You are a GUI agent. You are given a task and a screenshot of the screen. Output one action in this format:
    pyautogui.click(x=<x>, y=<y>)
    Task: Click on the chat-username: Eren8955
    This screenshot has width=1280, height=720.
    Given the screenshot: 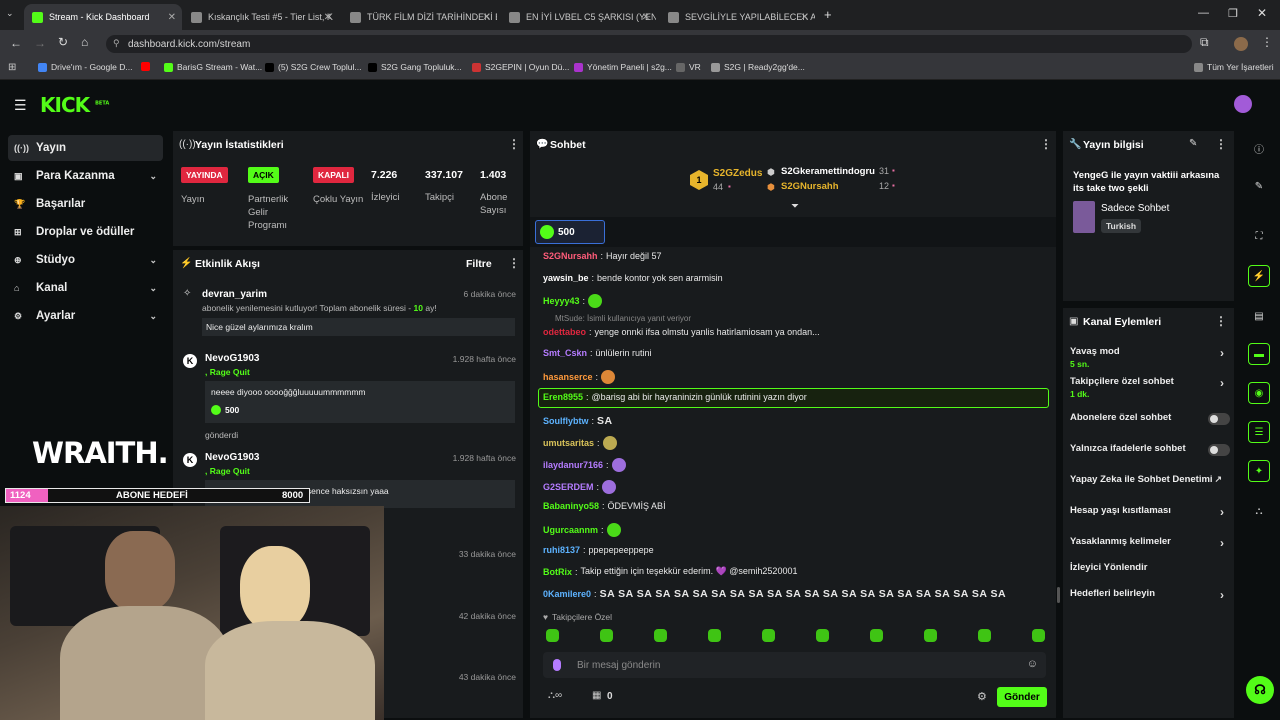 What is the action you would take?
    pyautogui.click(x=563, y=397)
    